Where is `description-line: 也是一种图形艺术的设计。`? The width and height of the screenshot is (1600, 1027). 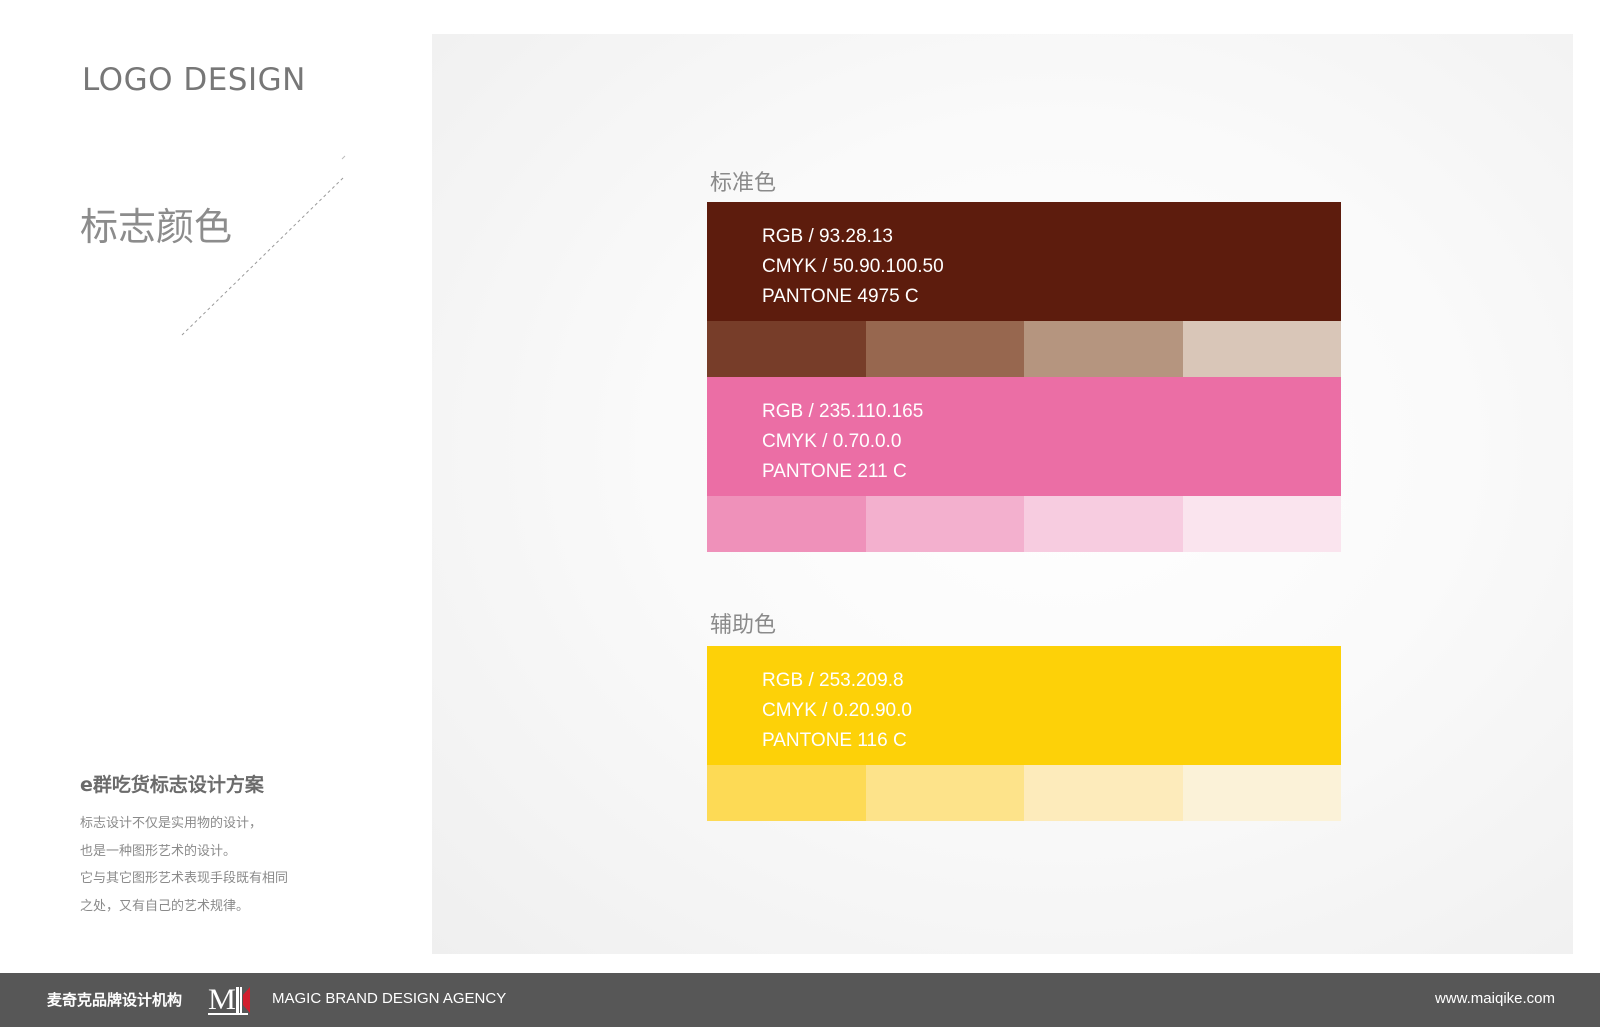 description-line: 也是一种图形艺术的设计。 is located at coordinates (158, 851).